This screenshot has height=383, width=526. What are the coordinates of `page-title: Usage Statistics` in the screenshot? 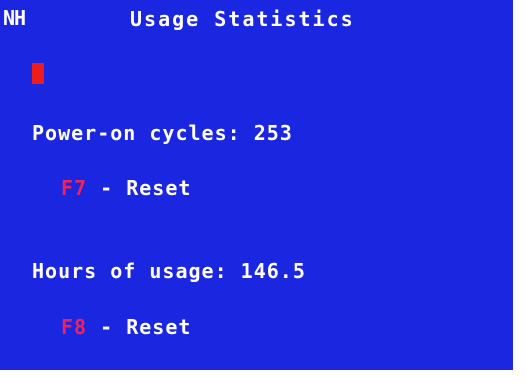 It's located at (242, 19).